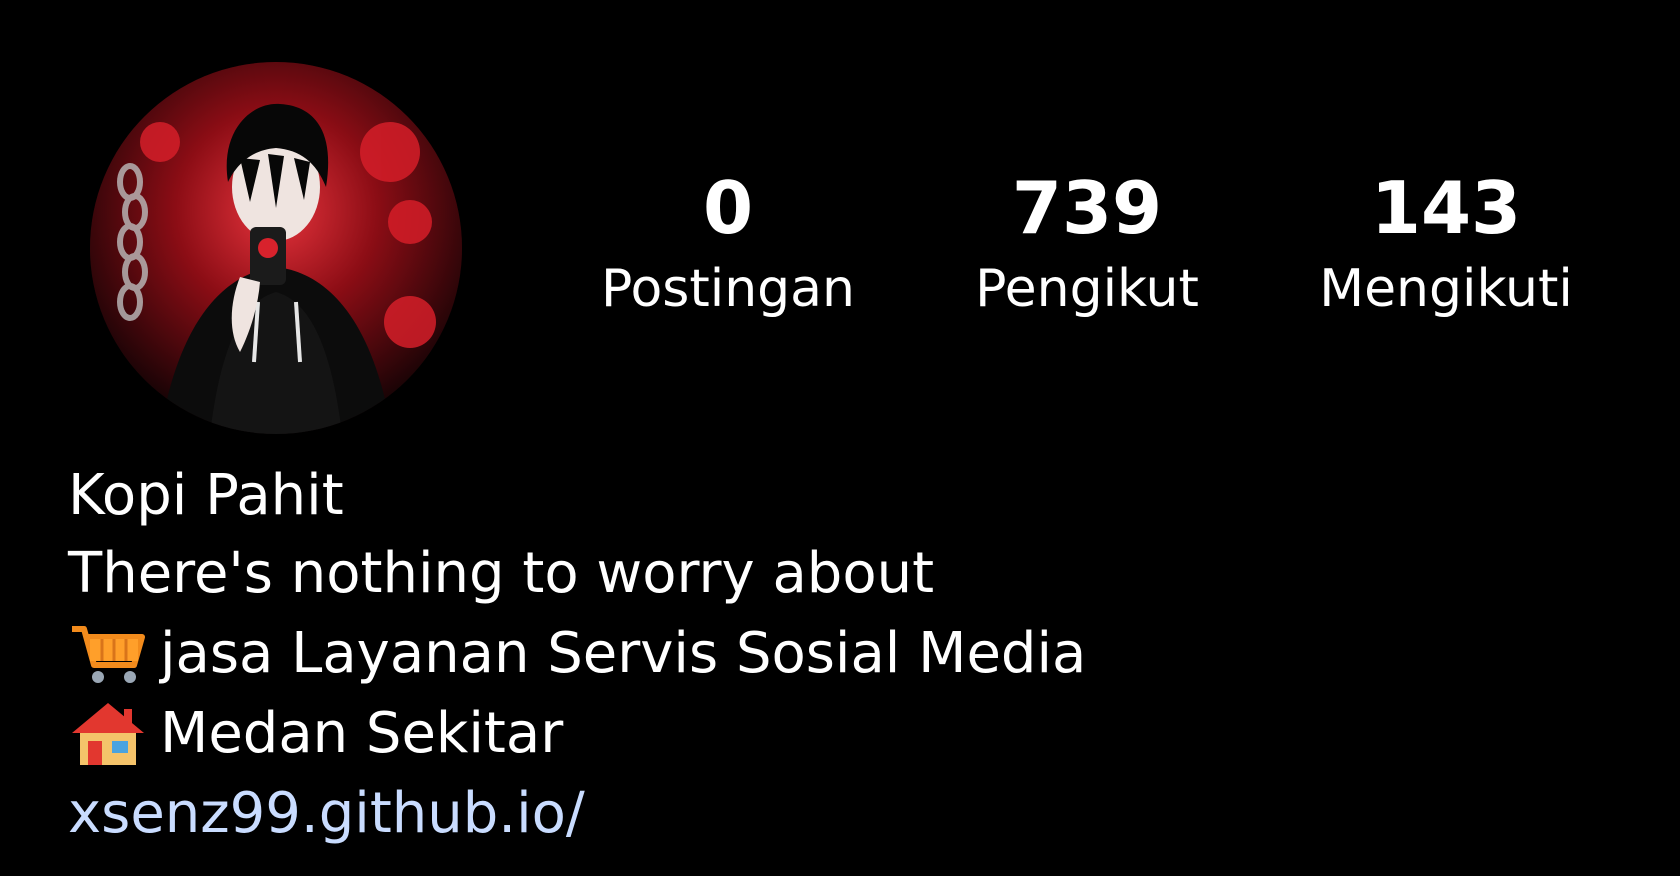  Describe the element at coordinates (108, 654) in the screenshot. I see `shopping-cart-icon` at that location.